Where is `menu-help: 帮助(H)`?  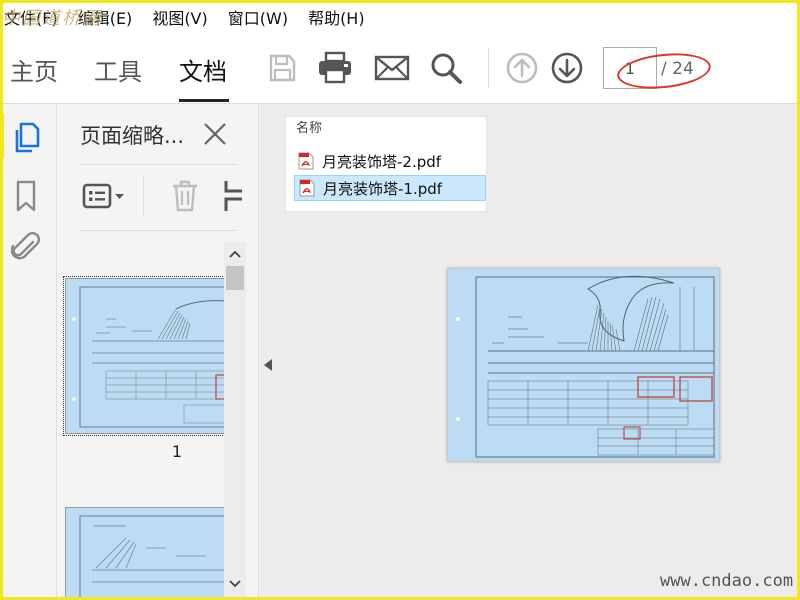
menu-help: 帮助(H) is located at coordinates (336, 17).